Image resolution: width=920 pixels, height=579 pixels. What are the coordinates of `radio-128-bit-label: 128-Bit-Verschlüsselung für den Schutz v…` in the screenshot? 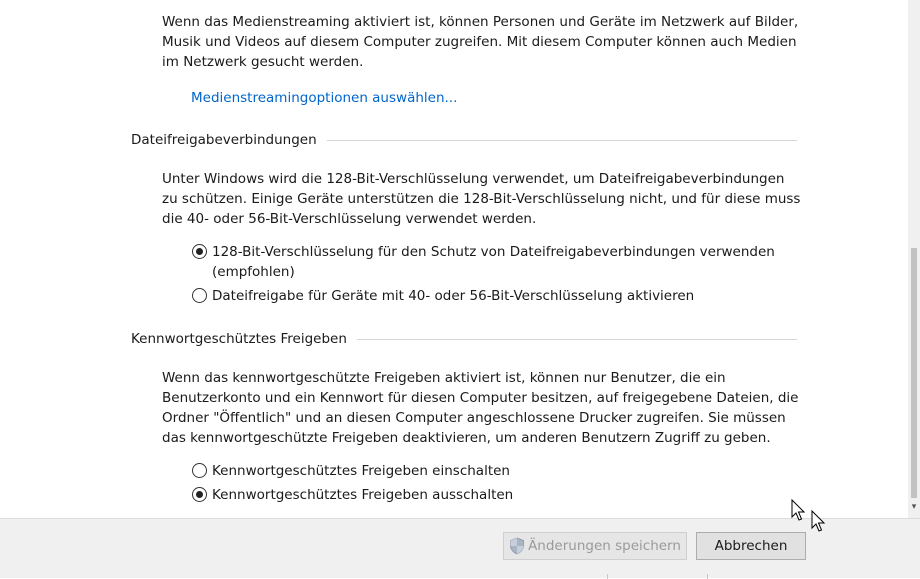 It's located at (502, 262).